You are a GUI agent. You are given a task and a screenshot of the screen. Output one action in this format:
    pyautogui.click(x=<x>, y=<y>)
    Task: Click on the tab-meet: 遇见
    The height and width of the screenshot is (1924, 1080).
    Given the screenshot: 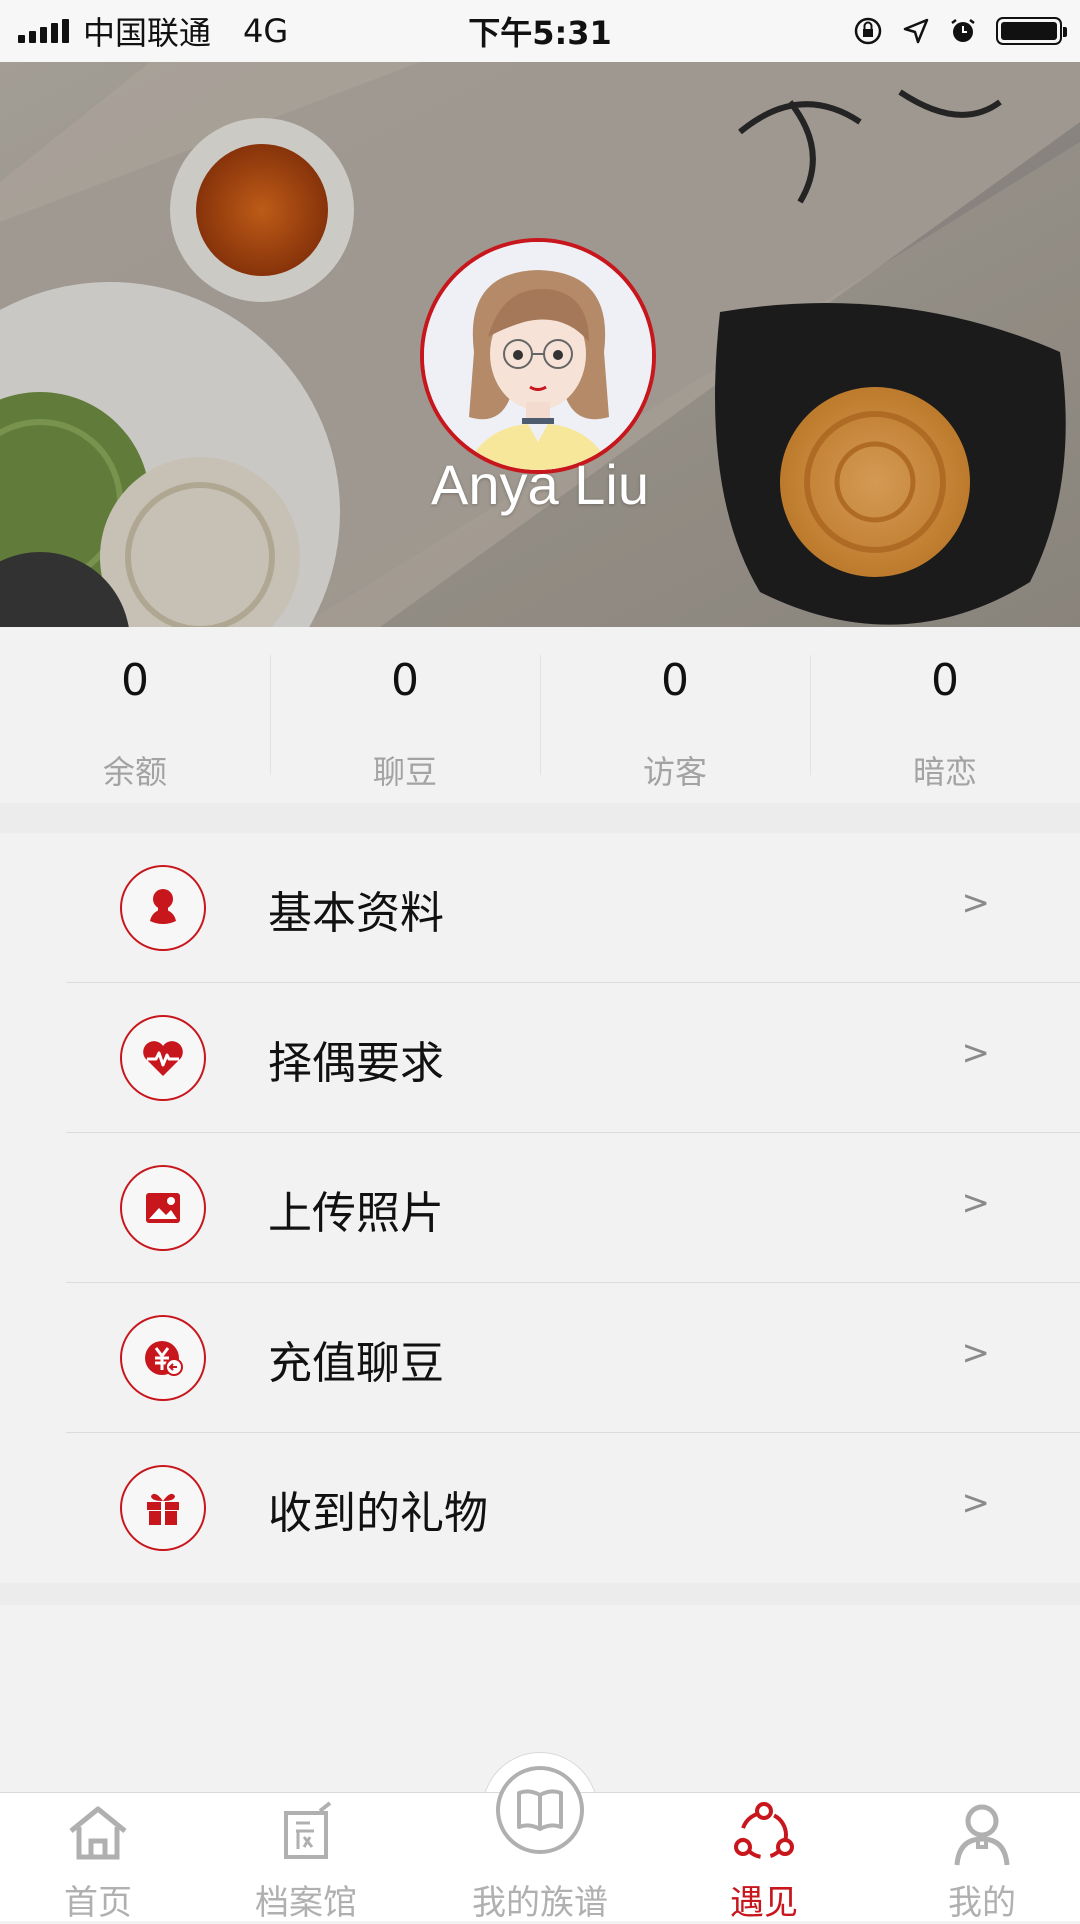 What is the action you would take?
    pyautogui.click(x=764, y=1858)
    